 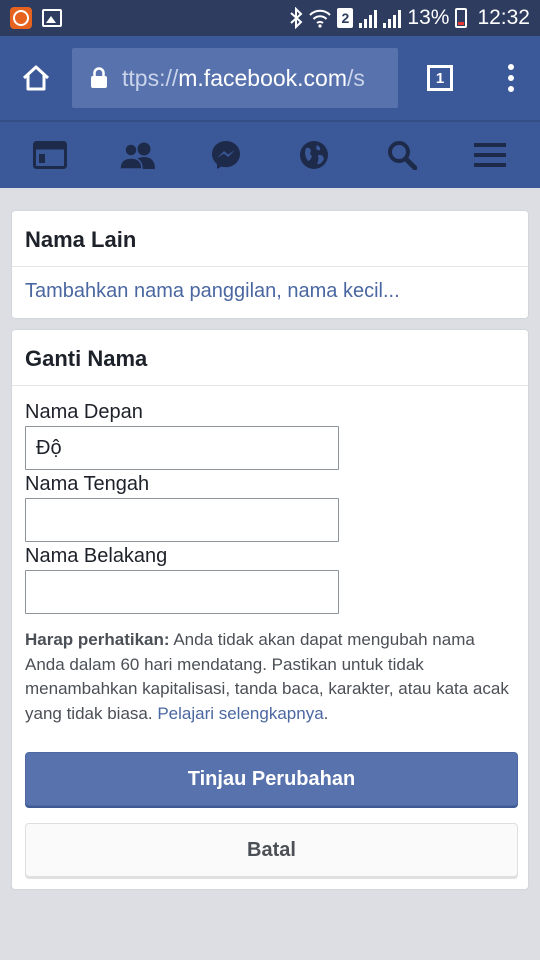 I want to click on nav-messenger, so click(x=226, y=155).